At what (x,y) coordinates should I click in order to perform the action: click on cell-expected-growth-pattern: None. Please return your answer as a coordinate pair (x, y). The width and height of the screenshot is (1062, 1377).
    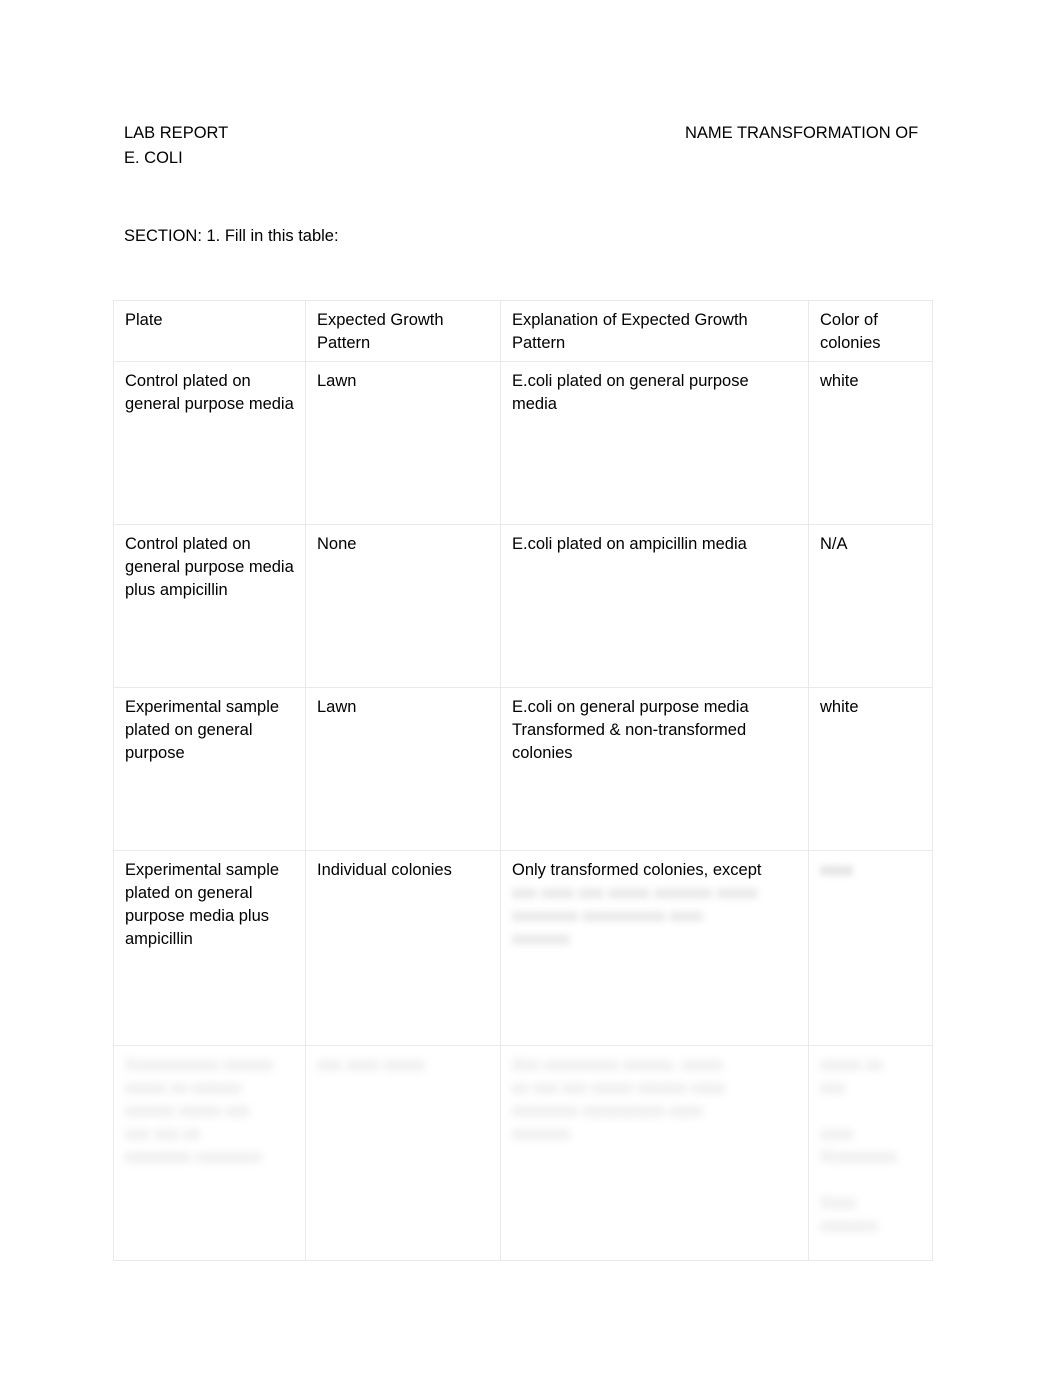
    Looking at the image, I should click on (403, 606).